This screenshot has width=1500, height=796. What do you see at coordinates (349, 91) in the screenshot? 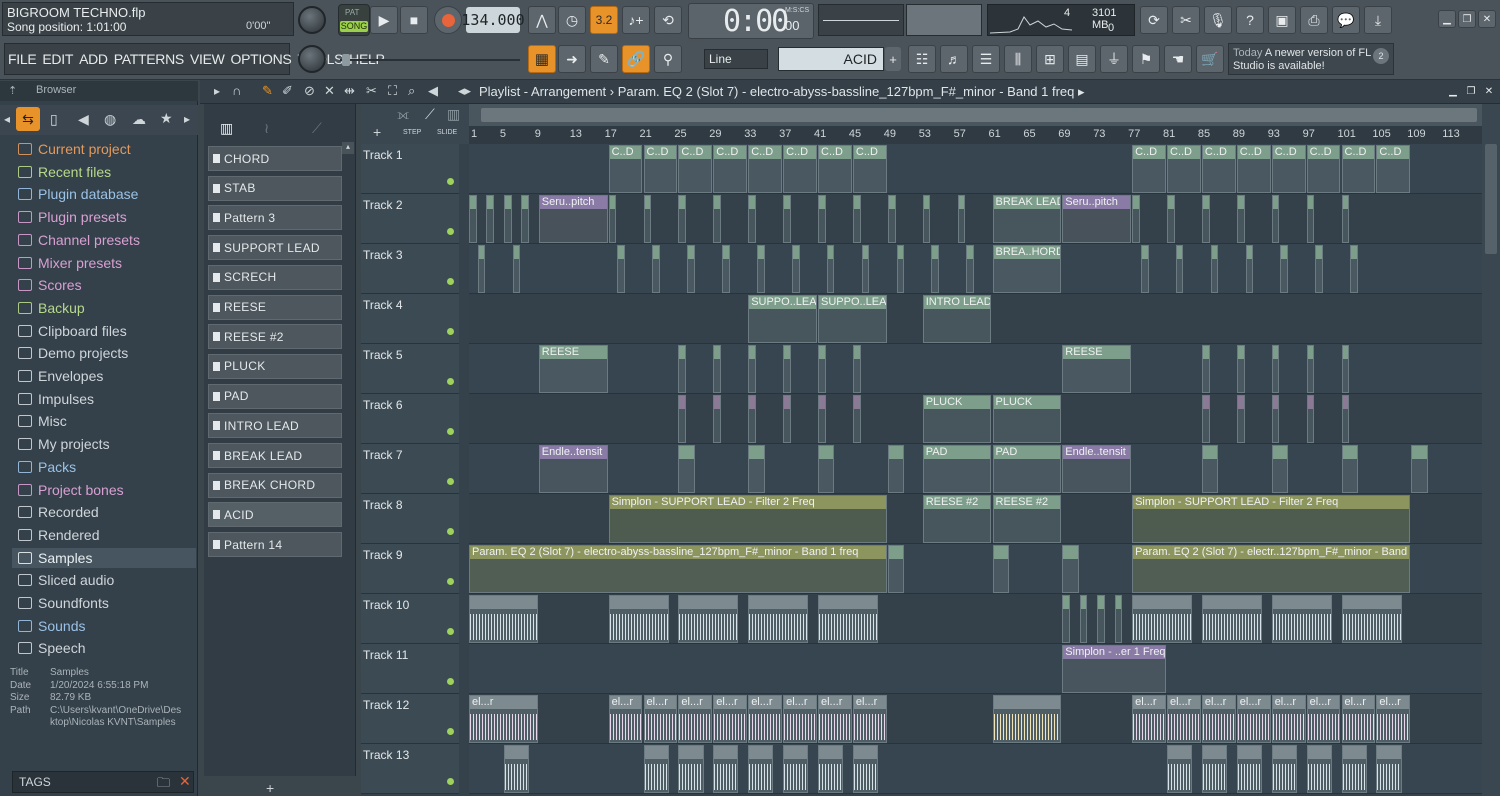
I see `slip-tool-icon: ⇹` at bounding box center [349, 91].